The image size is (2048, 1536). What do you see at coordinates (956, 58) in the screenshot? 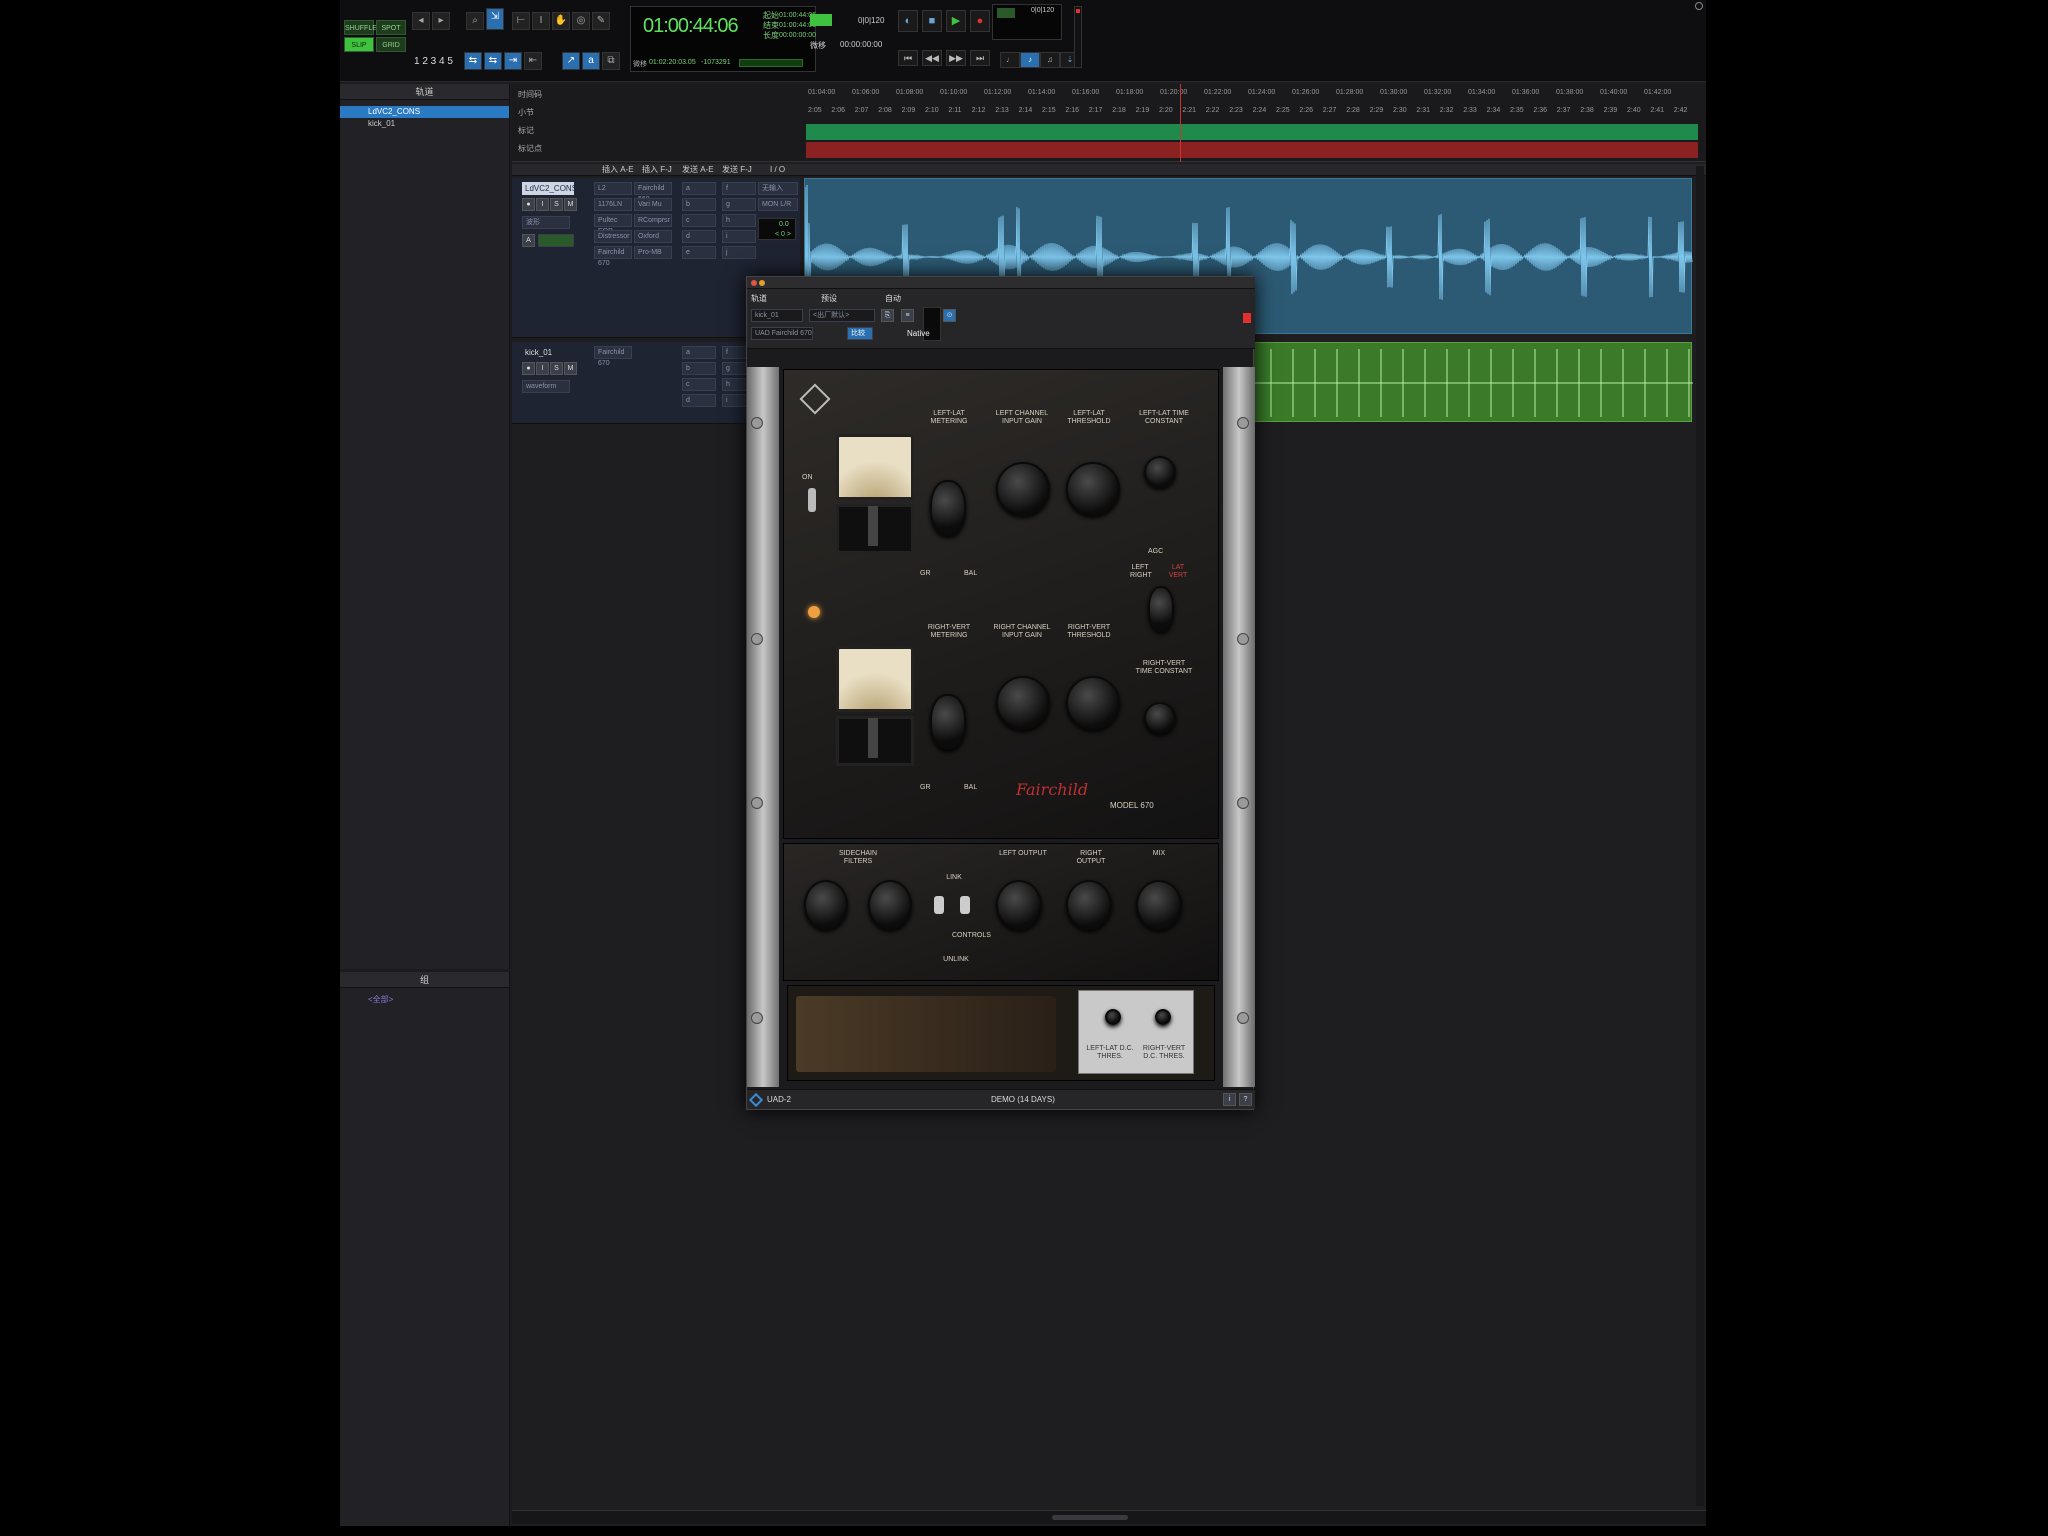
I see `fast-forward-icon: ▶▶` at bounding box center [956, 58].